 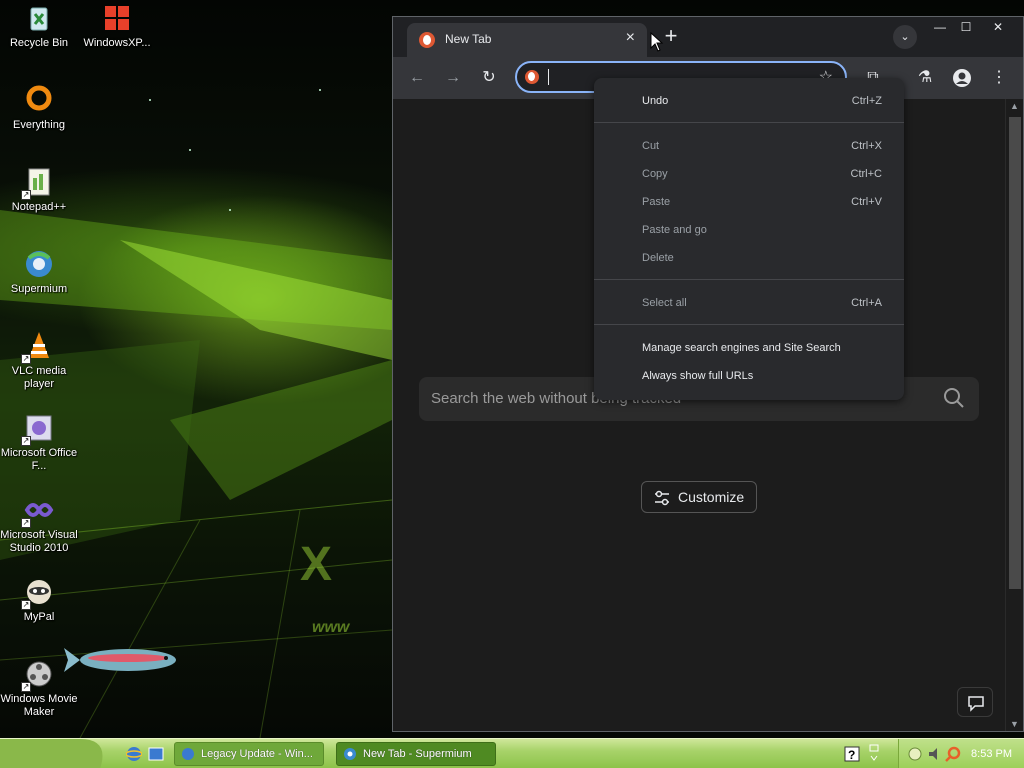 I want to click on search-icon, so click(x=954, y=398).